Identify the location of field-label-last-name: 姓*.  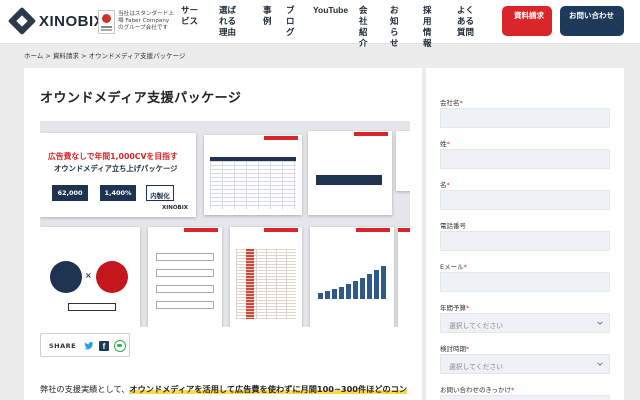
(445, 144).